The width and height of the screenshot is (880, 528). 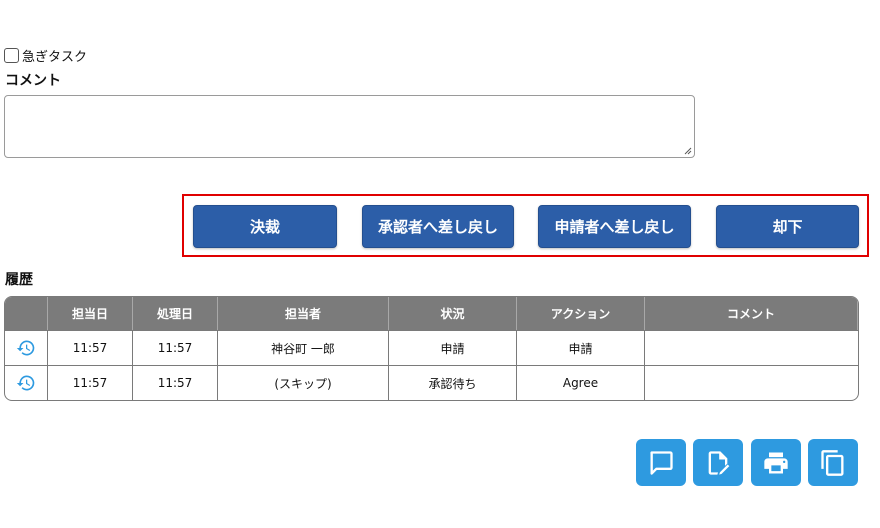 I want to click on history-label: 履歴, so click(x=19, y=280).